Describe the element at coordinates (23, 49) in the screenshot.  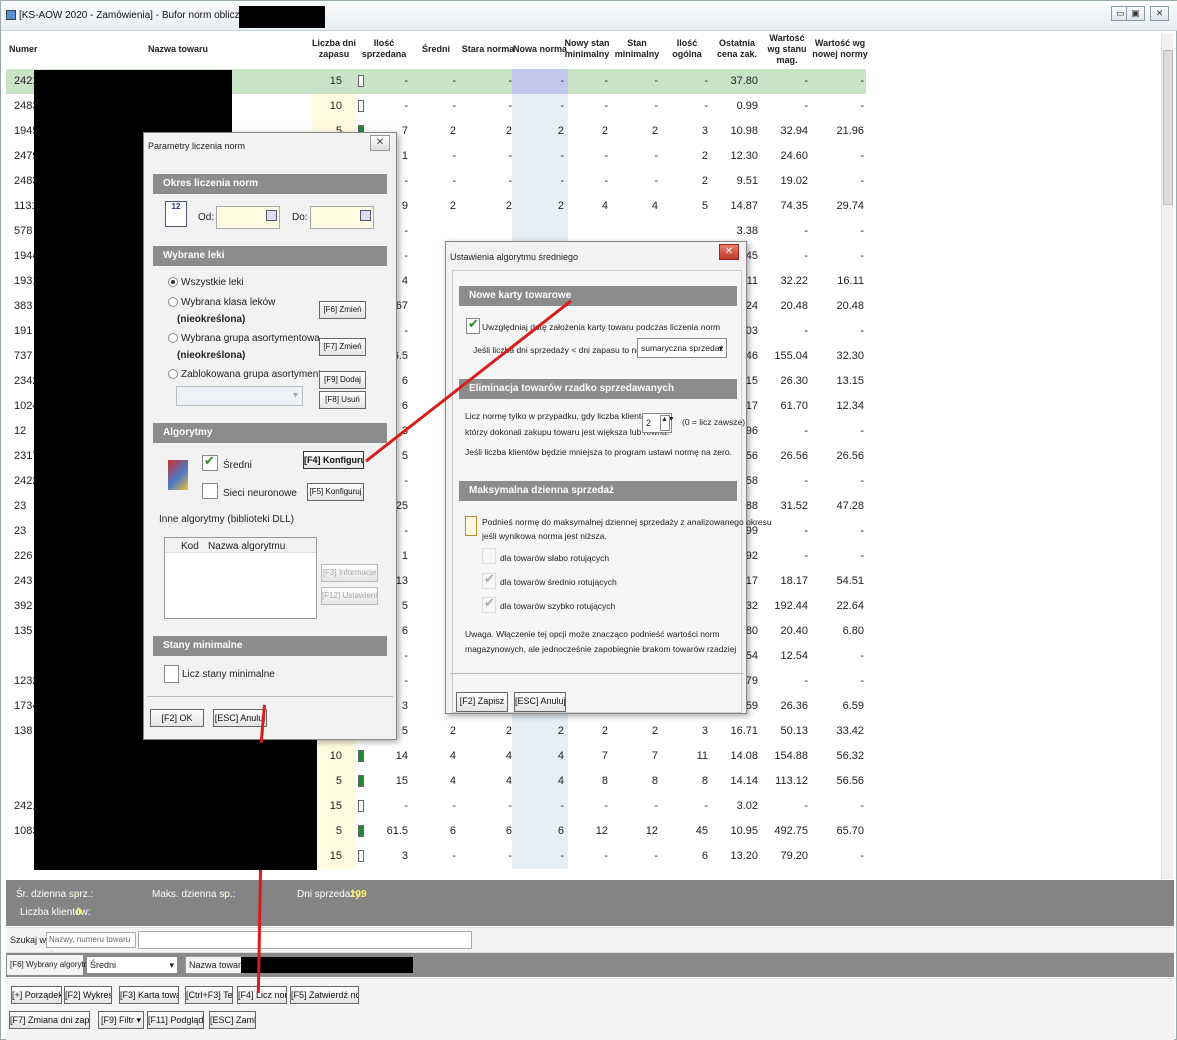
I see `column-header: Numer` at that location.